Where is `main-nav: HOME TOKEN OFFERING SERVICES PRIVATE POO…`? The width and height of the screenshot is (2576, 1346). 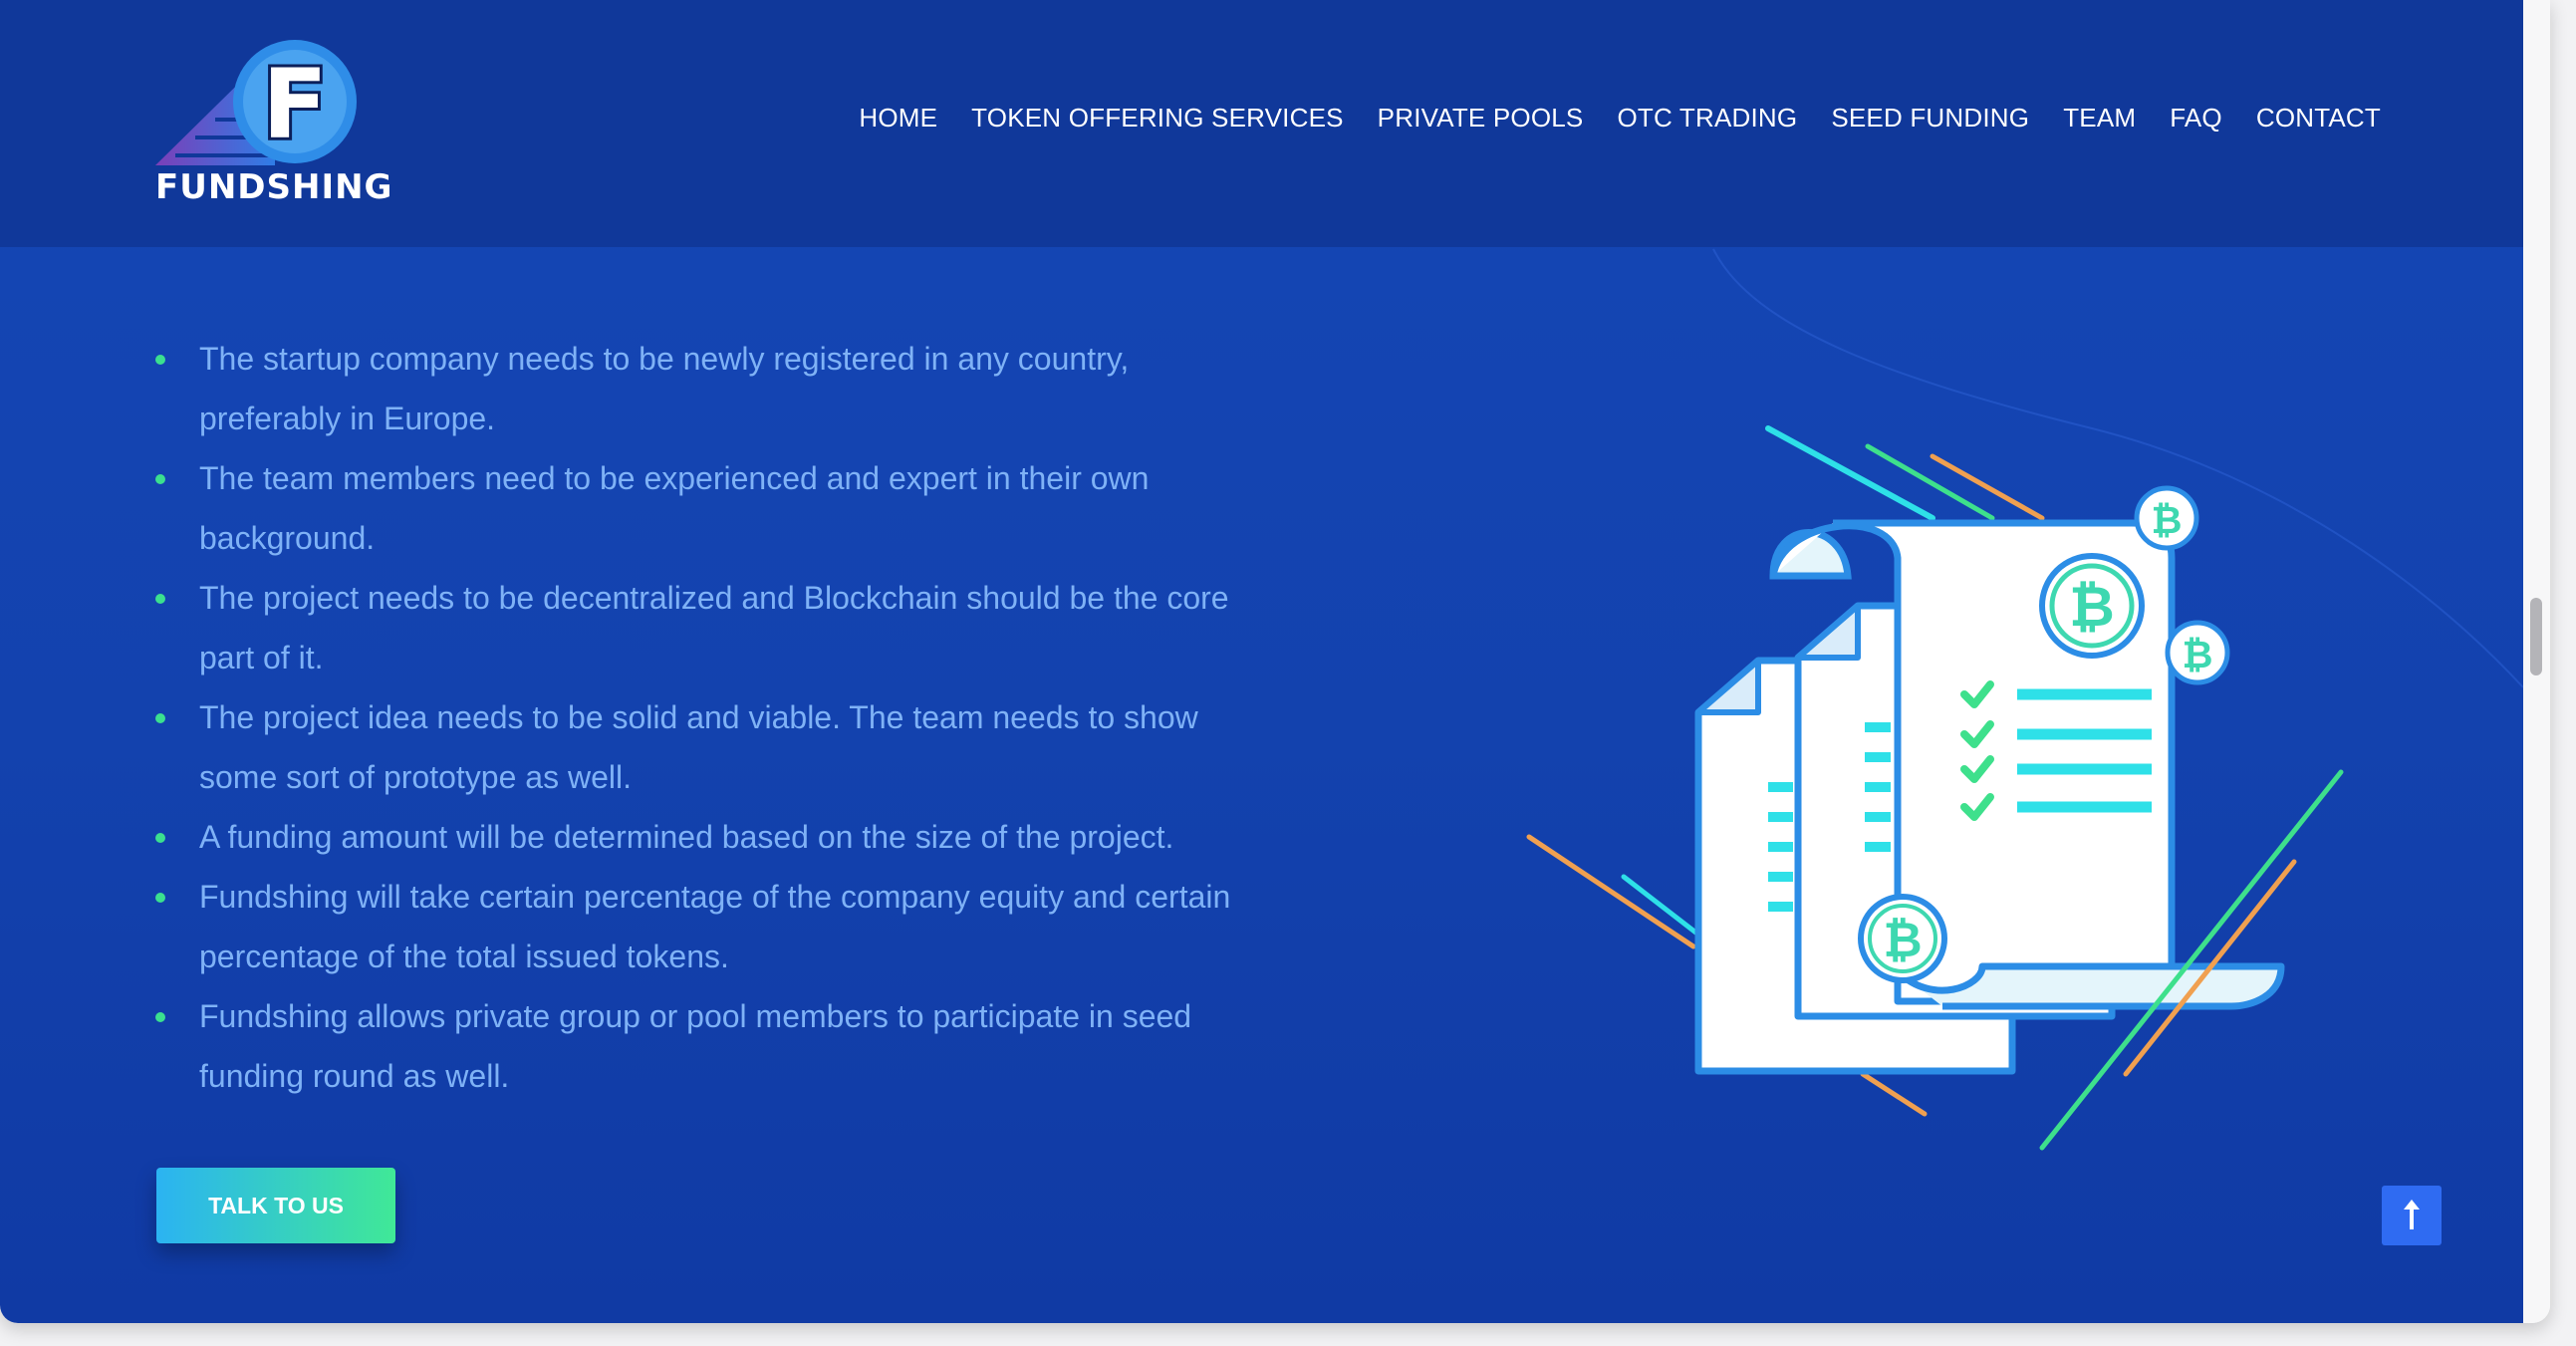 main-nav: HOME TOKEN OFFERING SERVICES PRIVATE POO… is located at coordinates (1620, 118).